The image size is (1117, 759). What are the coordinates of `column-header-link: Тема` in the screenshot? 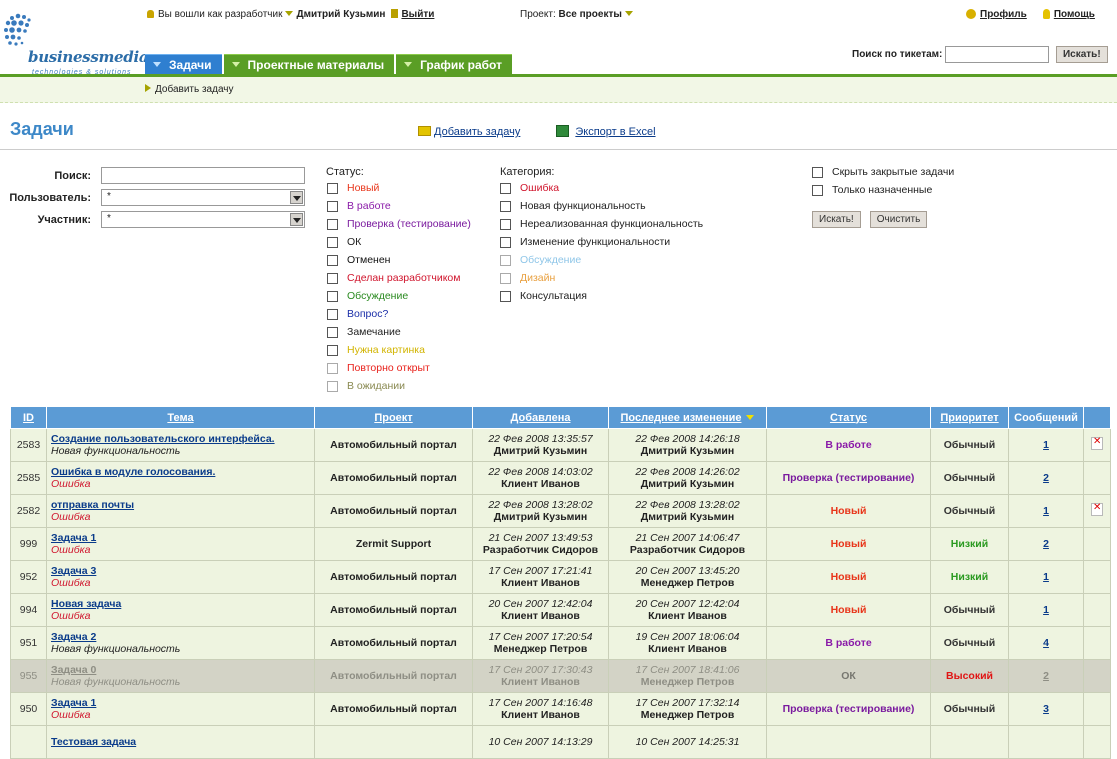 It's located at (180, 418).